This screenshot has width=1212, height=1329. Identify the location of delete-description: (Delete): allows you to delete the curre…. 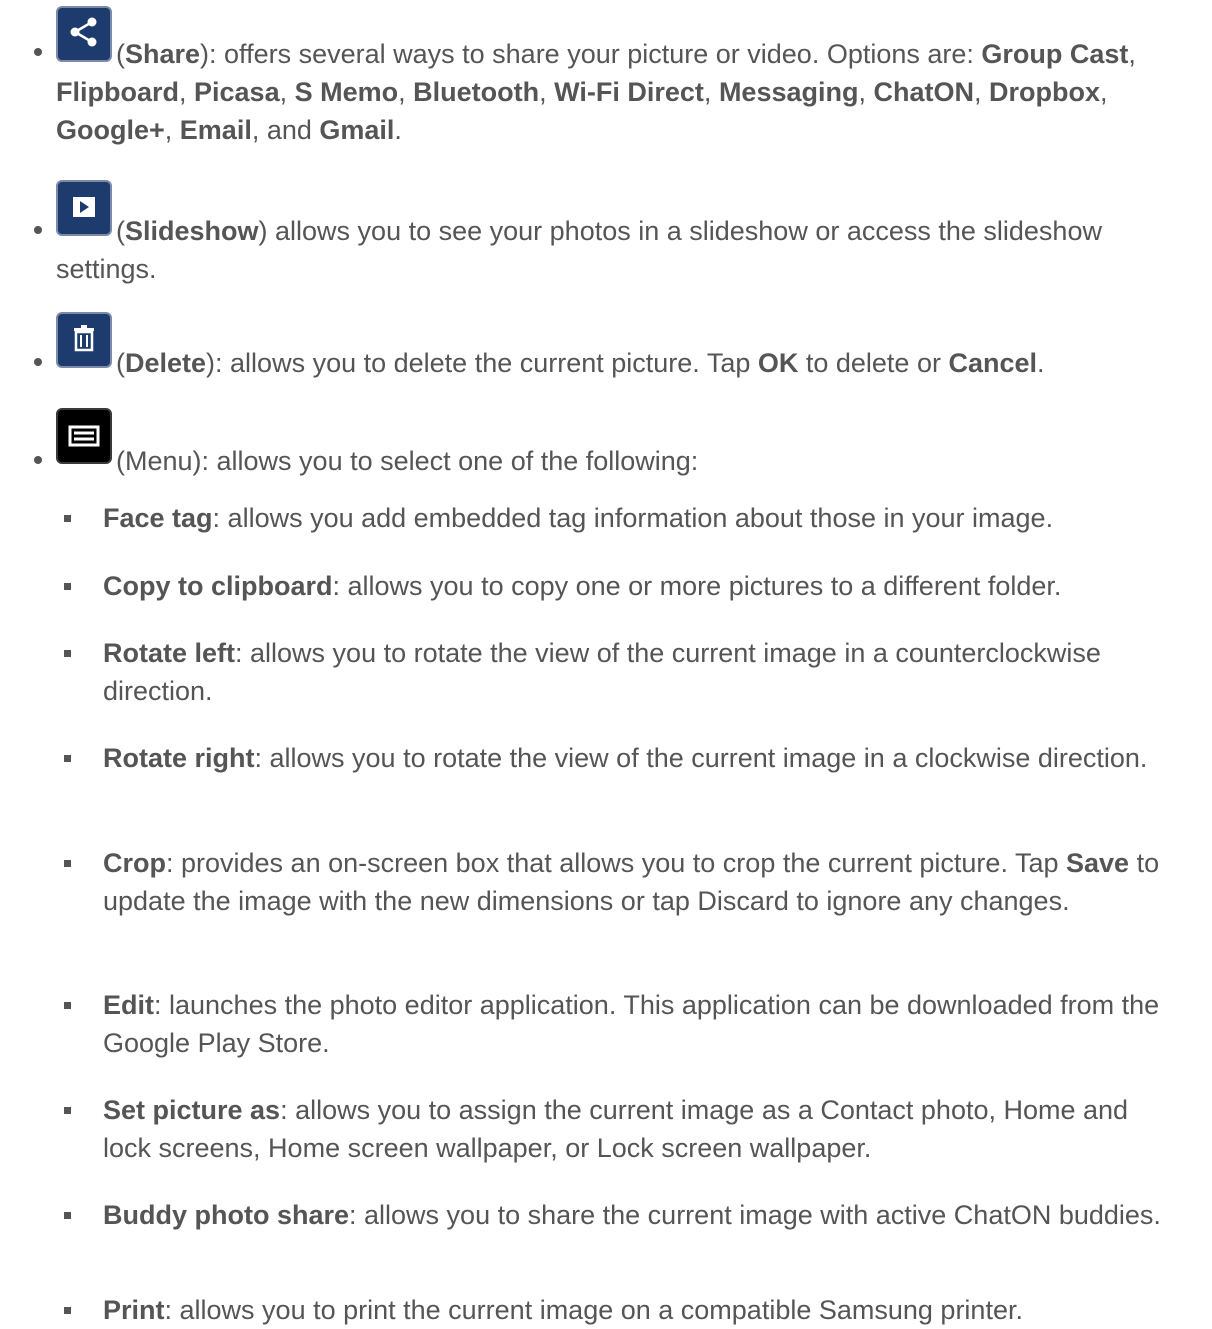
(580, 363).